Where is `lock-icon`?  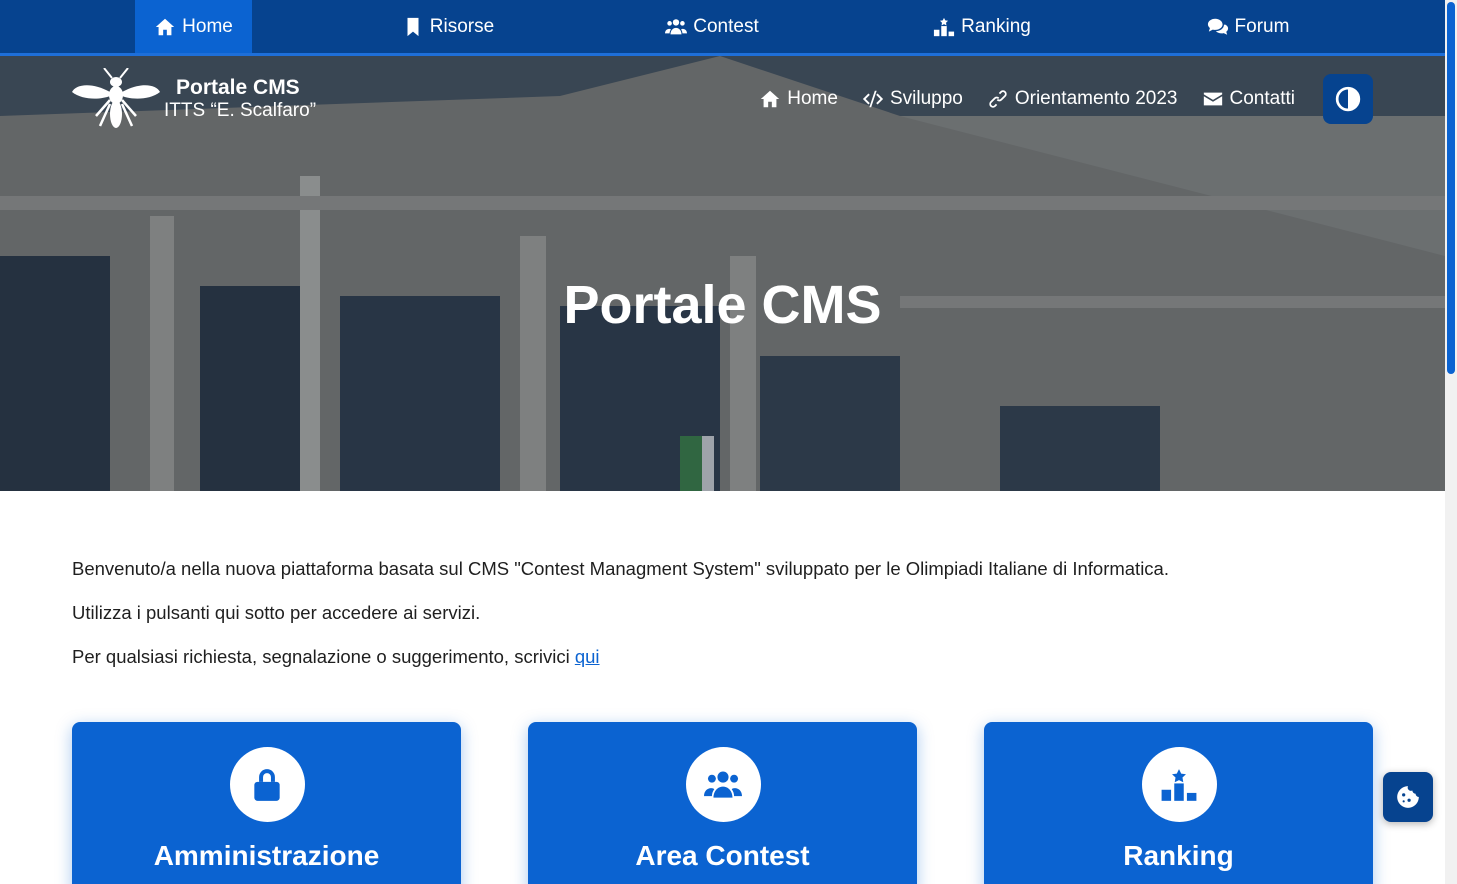
lock-icon is located at coordinates (267, 784).